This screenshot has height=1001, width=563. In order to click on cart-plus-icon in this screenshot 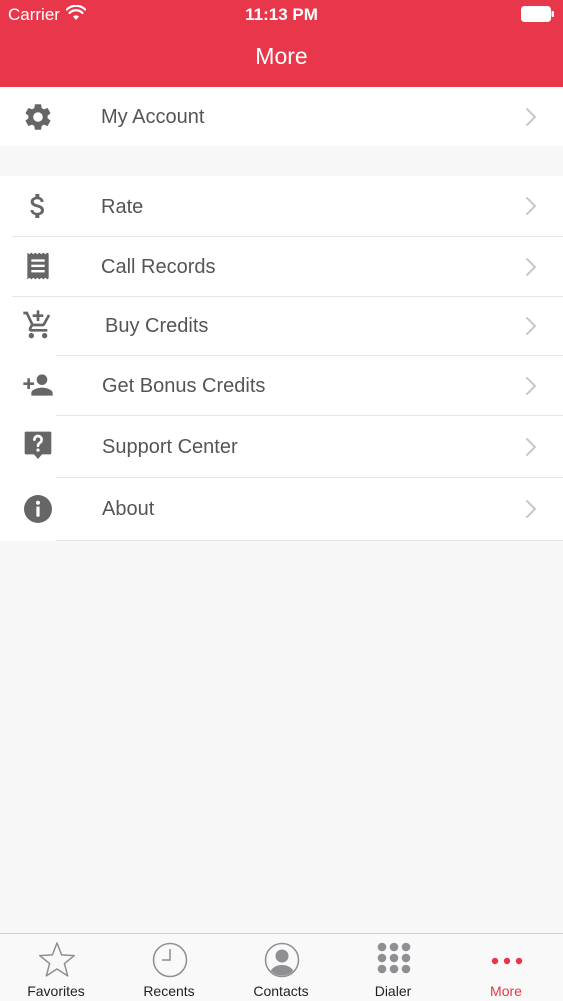, I will do `click(37, 324)`.